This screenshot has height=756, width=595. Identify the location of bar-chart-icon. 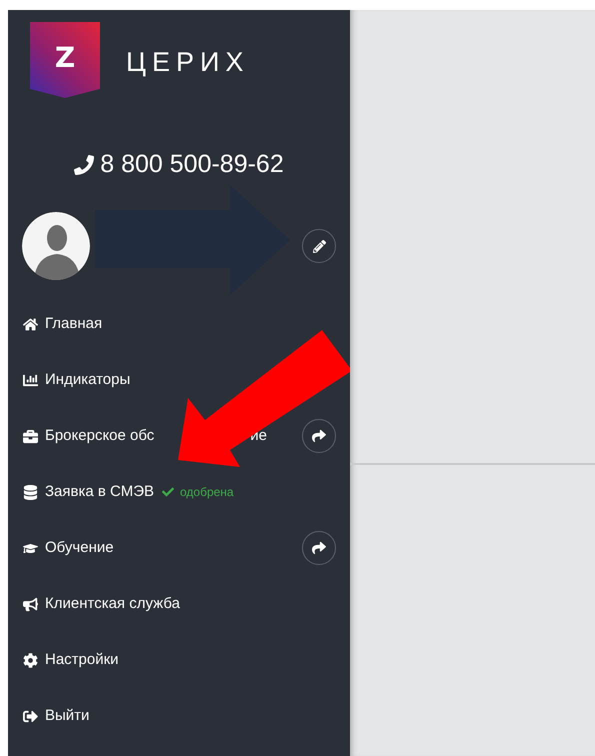
(30, 380).